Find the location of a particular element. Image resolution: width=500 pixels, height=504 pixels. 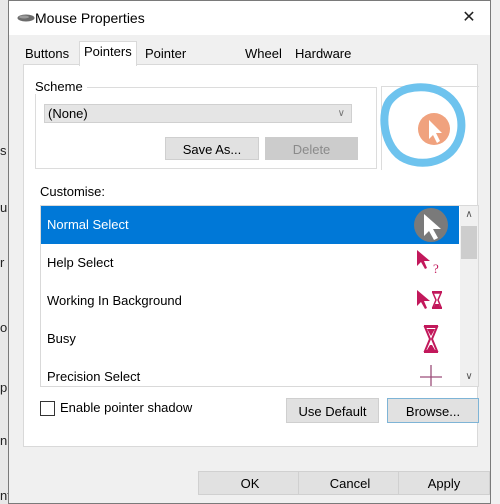

tab-buttons: Buttons is located at coordinates (47, 54).